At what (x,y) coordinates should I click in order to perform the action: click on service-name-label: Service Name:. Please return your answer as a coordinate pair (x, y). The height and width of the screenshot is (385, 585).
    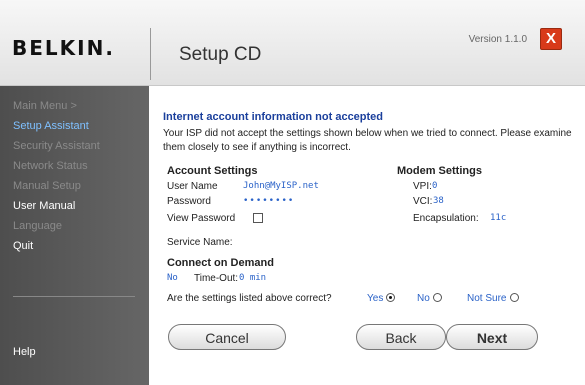
    Looking at the image, I should click on (200, 242).